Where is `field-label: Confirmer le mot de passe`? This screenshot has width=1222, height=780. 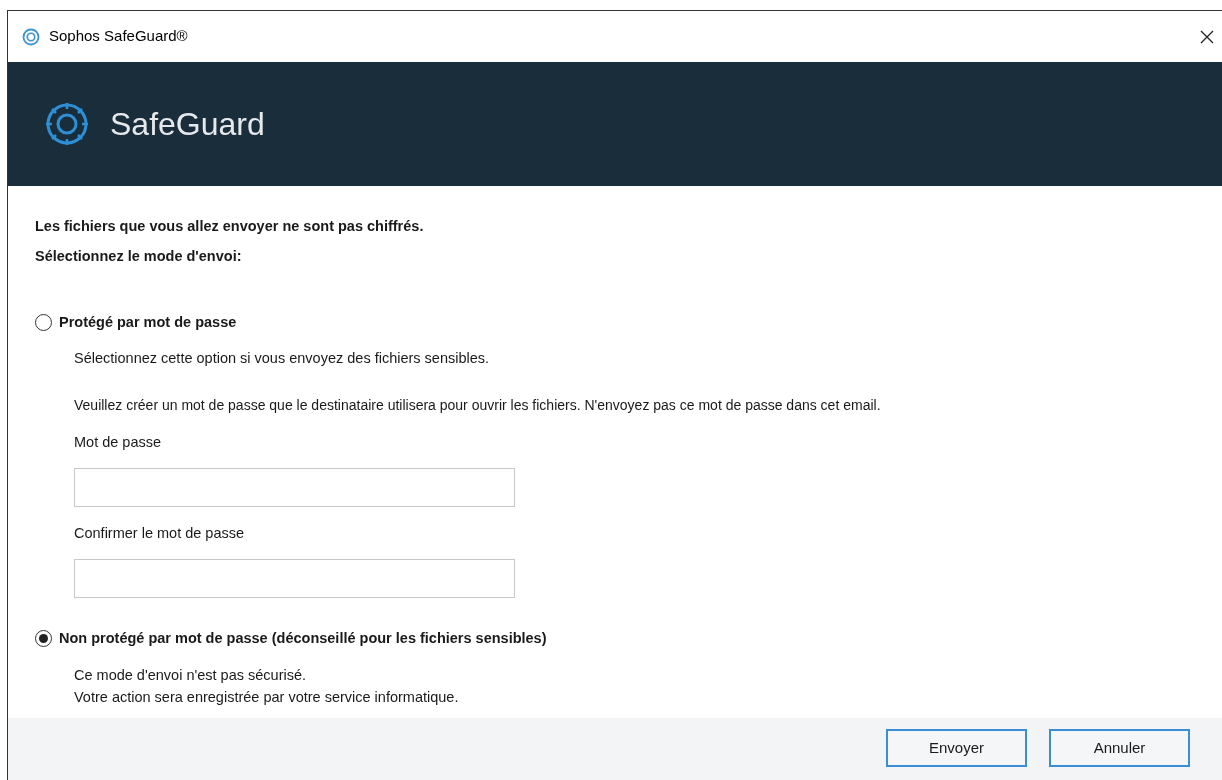
field-label: Confirmer le mot de passe is located at coordinates (160, 533).